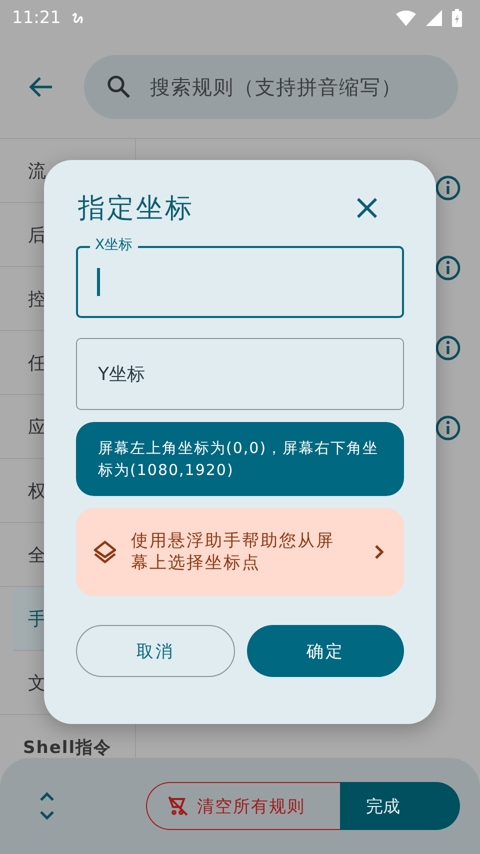 The width and height of the screenshot is (480, 854). Describe the element at coordinates (240, 277) in the screenshot. I see `coordinate-input-field: X坐标` at that location.